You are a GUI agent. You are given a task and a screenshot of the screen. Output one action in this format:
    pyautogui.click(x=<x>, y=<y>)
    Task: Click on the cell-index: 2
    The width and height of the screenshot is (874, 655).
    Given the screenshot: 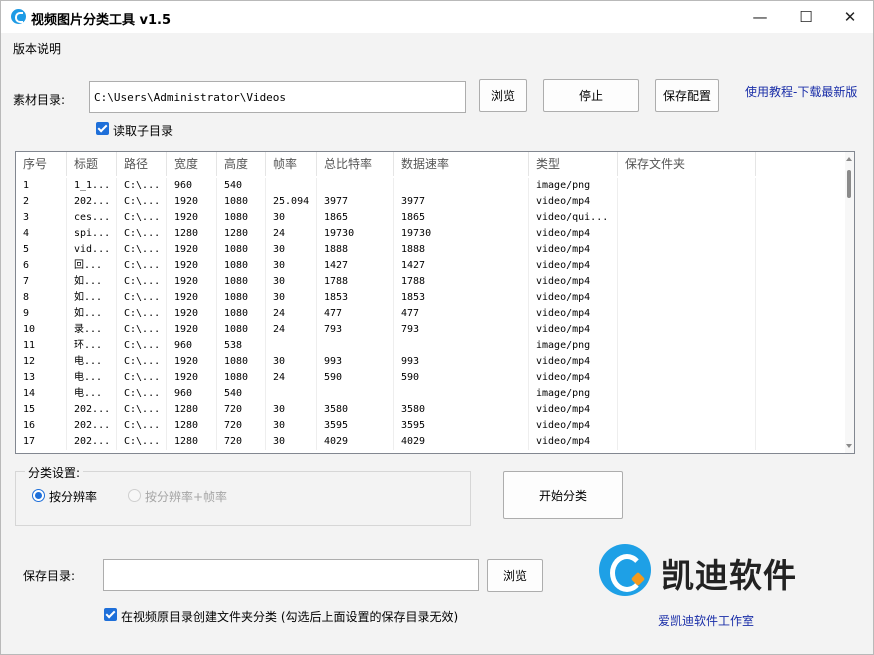 What is the action you would take?
    pyautogui.click(x=41, y=202)
    